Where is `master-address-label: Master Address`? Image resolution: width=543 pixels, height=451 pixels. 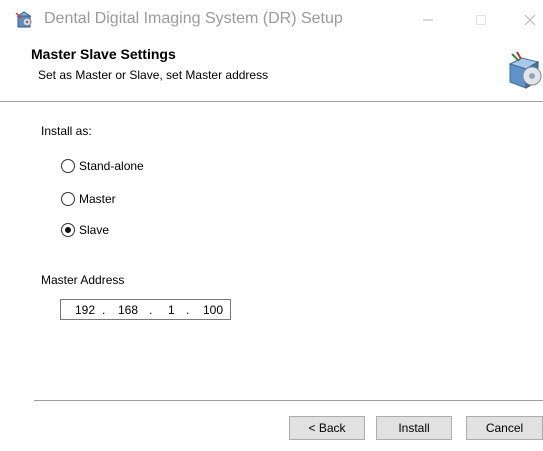
master-address-label: Master Address is located at coordinates (83, 280).